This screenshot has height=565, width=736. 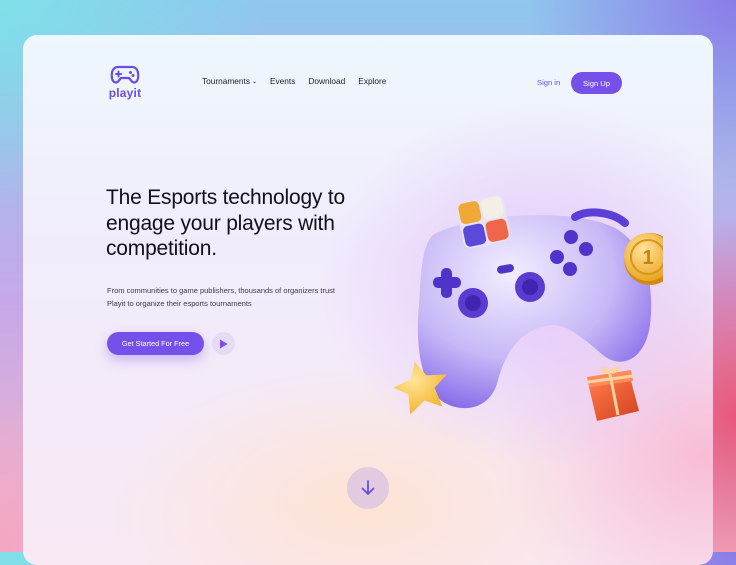 What do you see at coordinates (596, 83) in the screenshot?
I see `sign-up-button: Sign Up` at bounding box center [596, 83].